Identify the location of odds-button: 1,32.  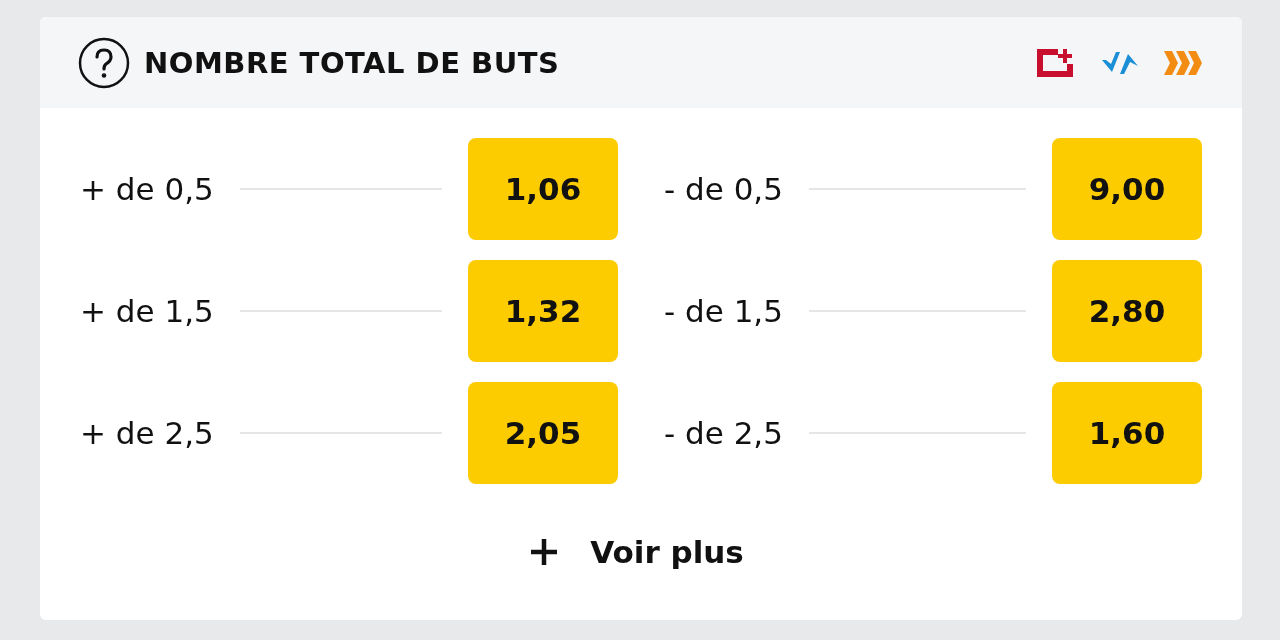
(543, 311).